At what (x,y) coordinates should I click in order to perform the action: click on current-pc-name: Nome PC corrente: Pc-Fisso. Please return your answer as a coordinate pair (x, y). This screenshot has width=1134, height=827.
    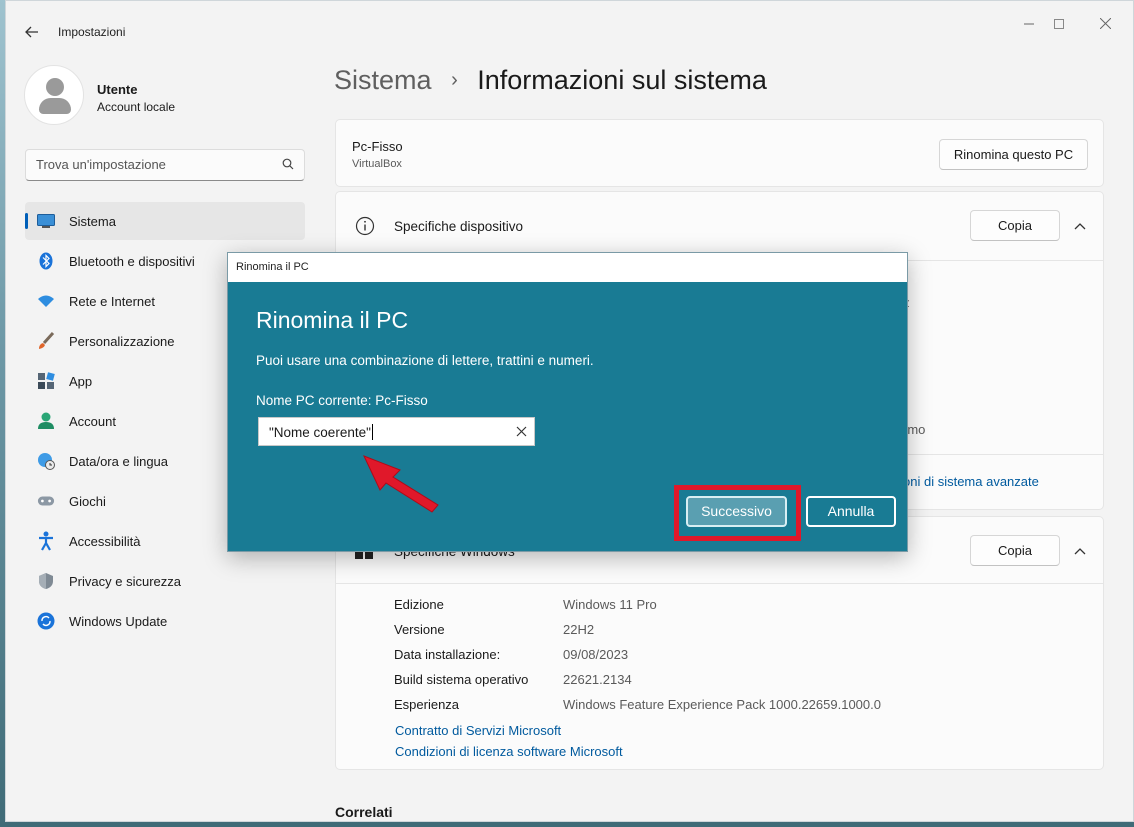
    Looking at the image, I should click on (342, 400).